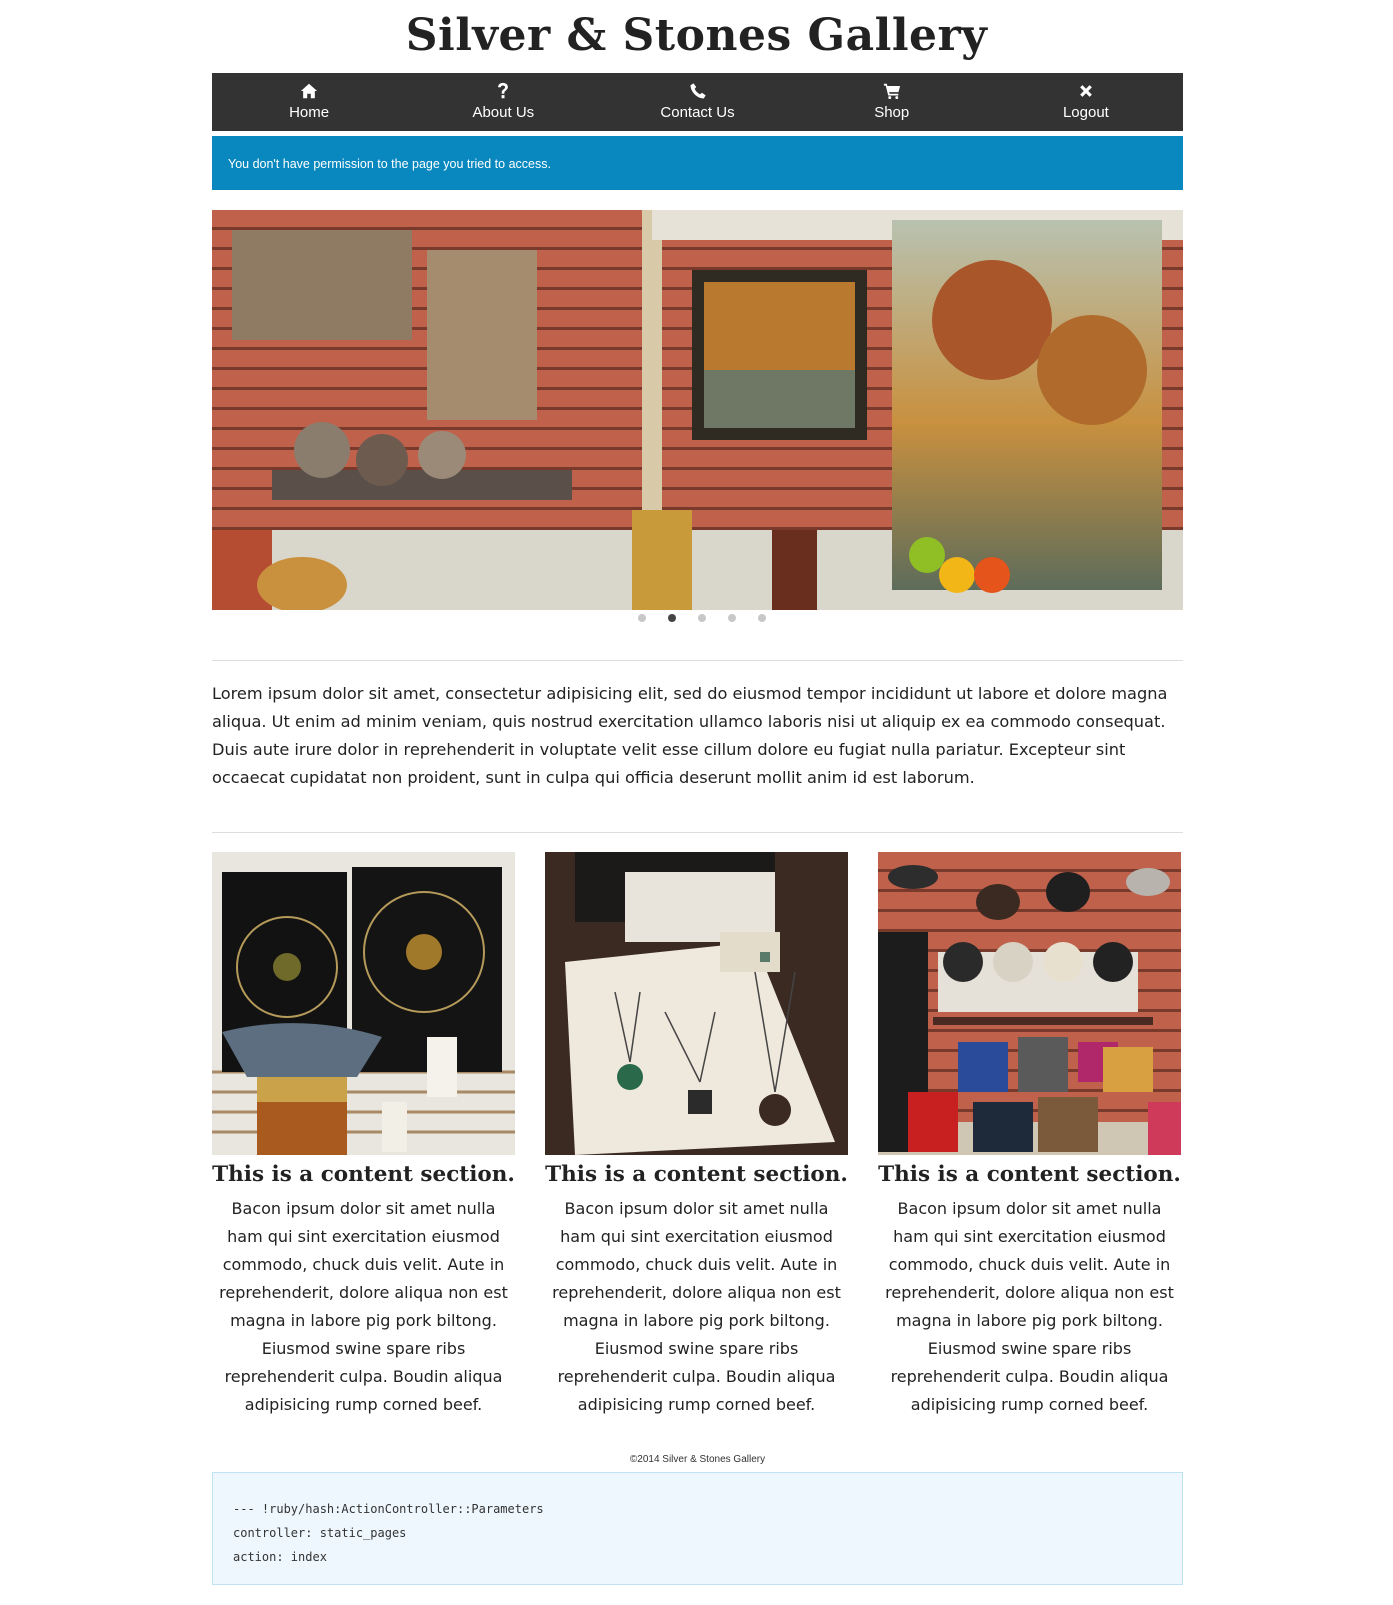 The image size is (1393, 1605). What do you see at coordinates (503, 112) in the screenshot?
I see `nav-about-label: About Us` at bounding box center [503, 112].